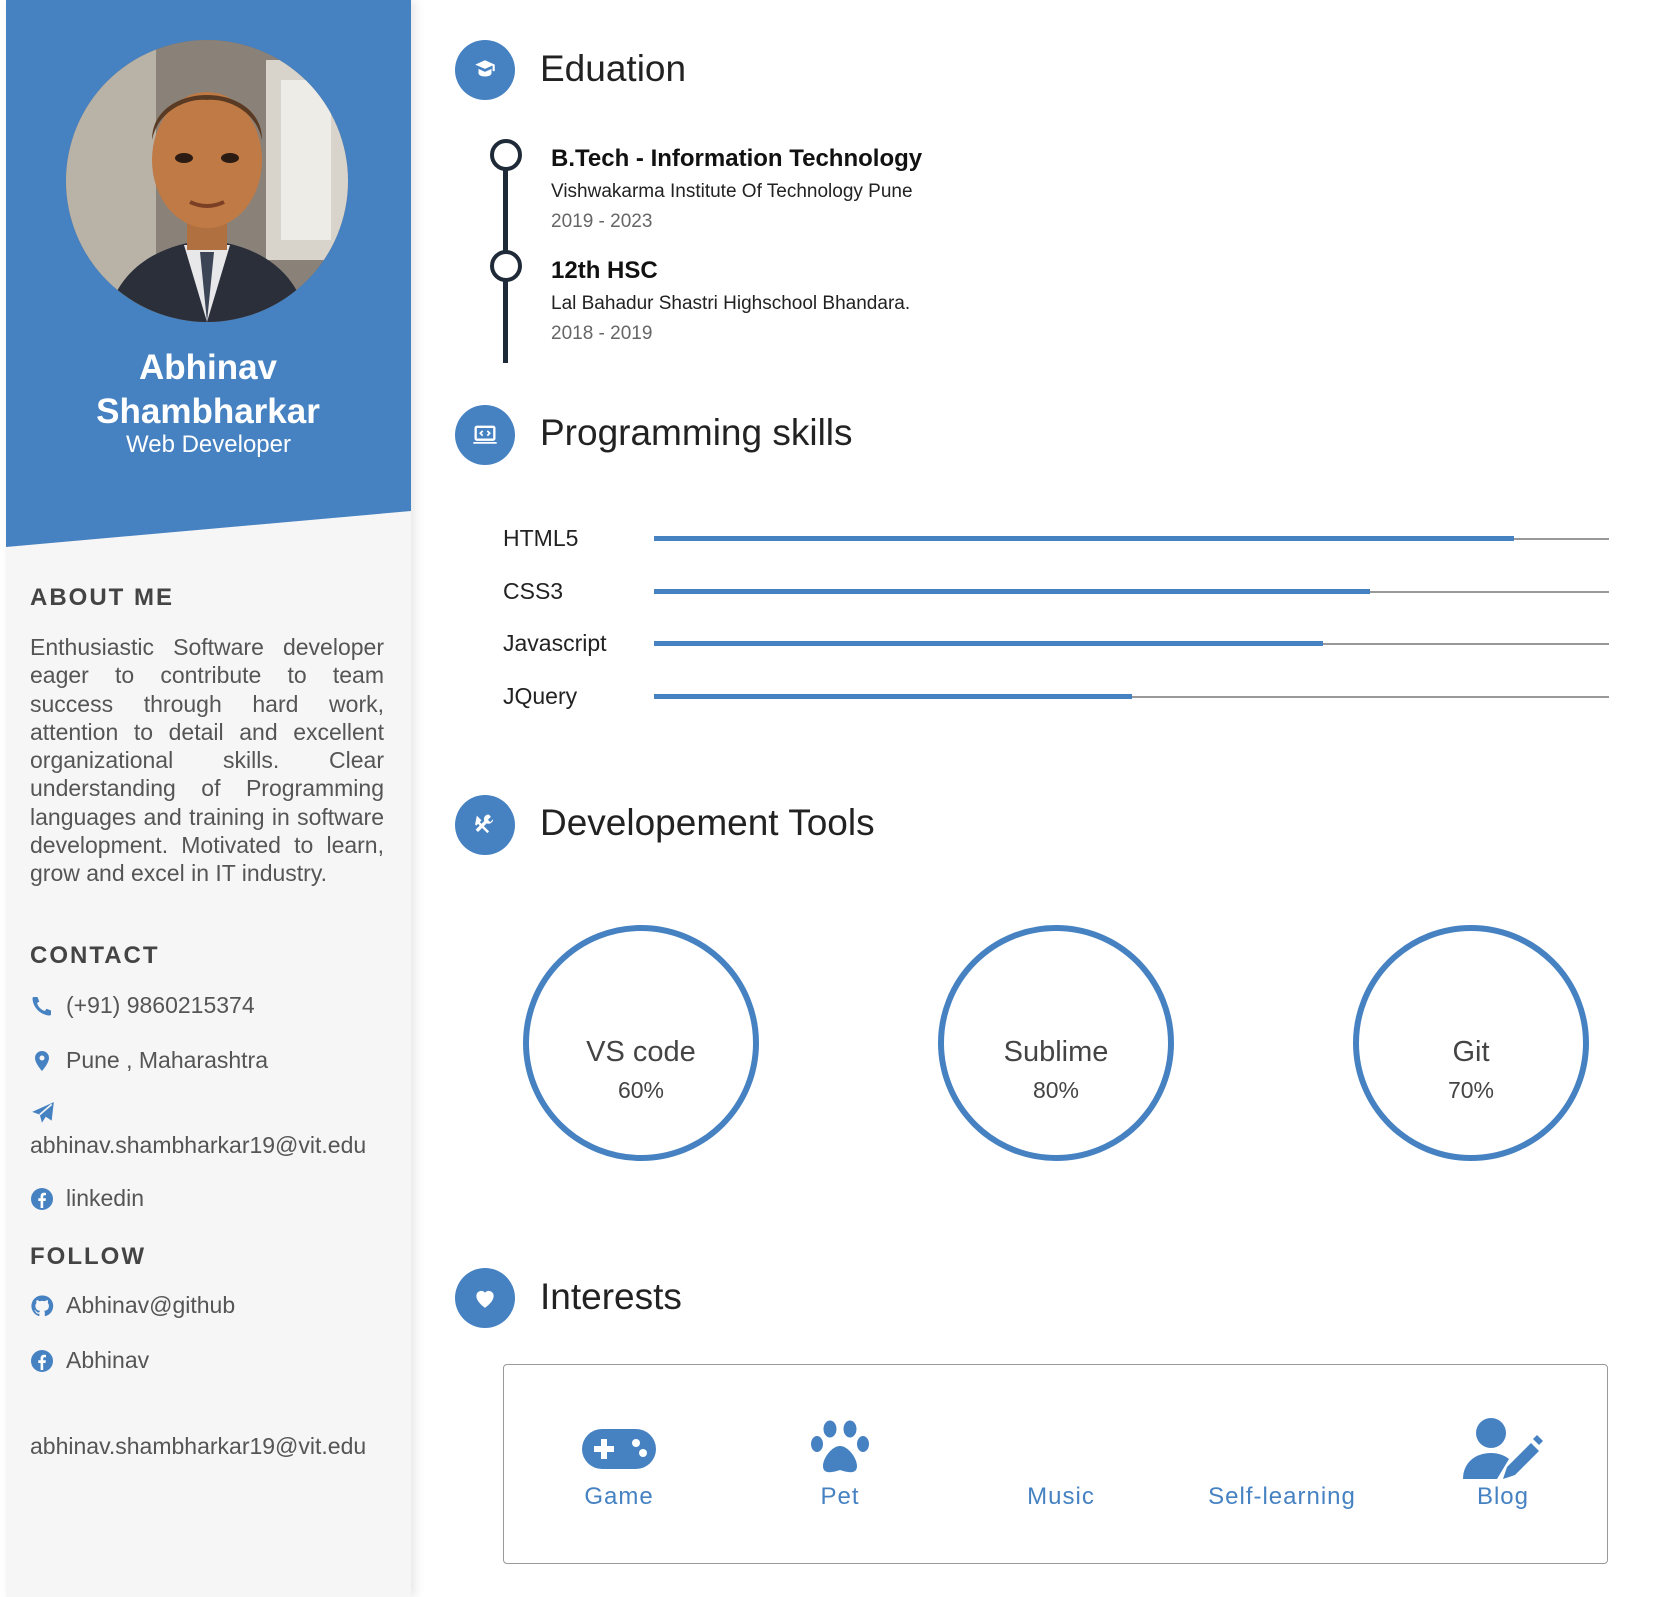  I want to click on interest-pet: Pet, so click(840, 1465).